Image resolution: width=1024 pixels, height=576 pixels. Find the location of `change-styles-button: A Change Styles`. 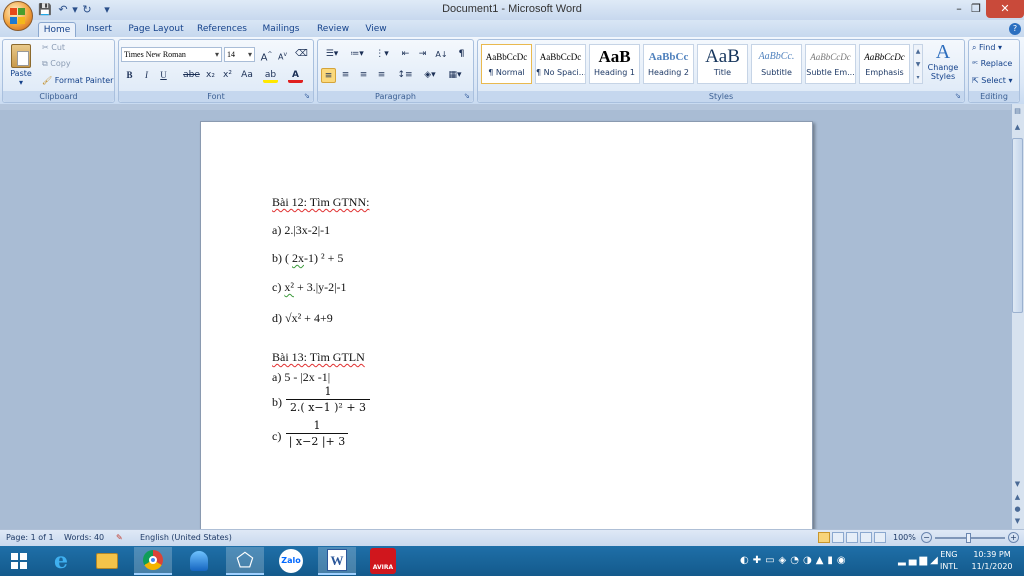

change-styles-button: A Change Styles is located at coordinates (943, 65).